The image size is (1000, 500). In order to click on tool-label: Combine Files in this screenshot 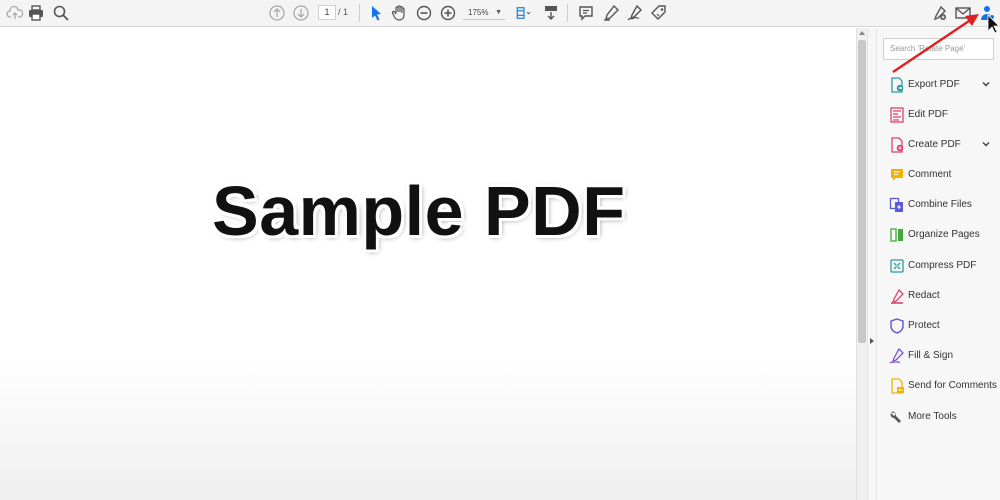, I will do `click(940, 204)`.